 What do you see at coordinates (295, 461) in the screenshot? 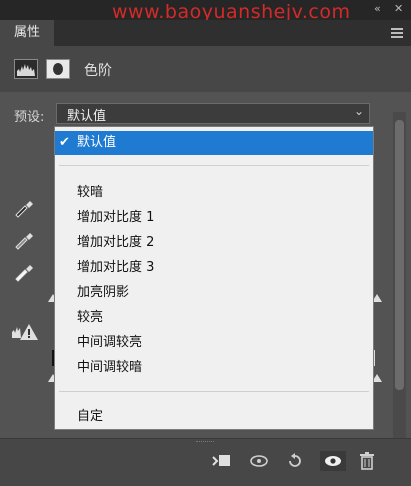
I see `reset-icon` at bounding box center [295, 461].